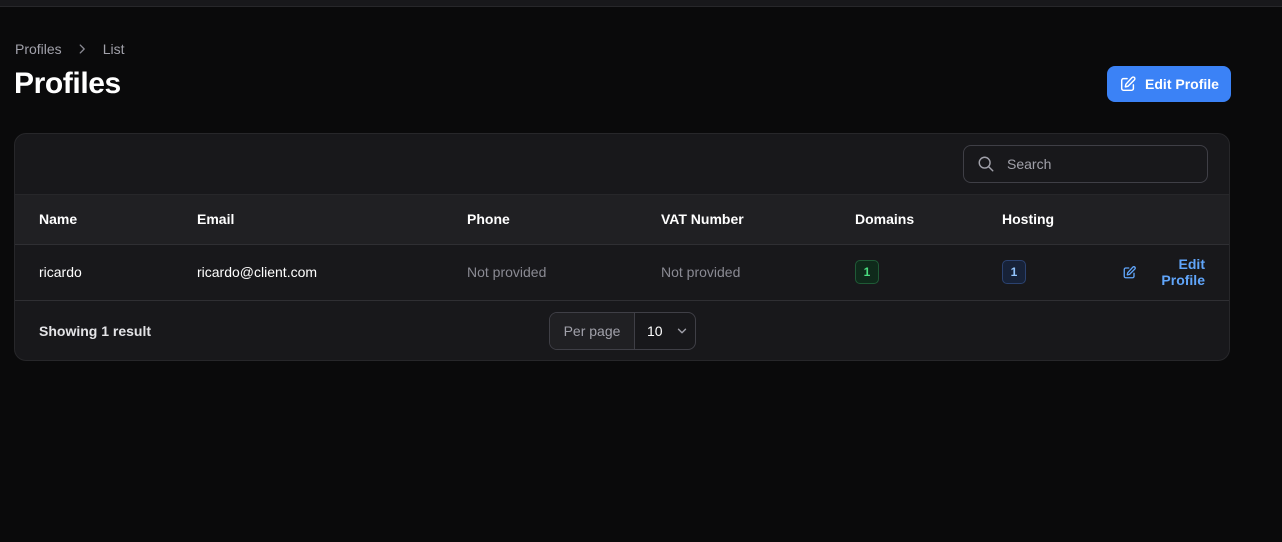 Image resolution: width=1282 pixels, height=542 pixels. What do you see at coordinates (113, 49) in the screenshot?
I see `breadcrumb-item-list: List` at bounding box center [113, 49].